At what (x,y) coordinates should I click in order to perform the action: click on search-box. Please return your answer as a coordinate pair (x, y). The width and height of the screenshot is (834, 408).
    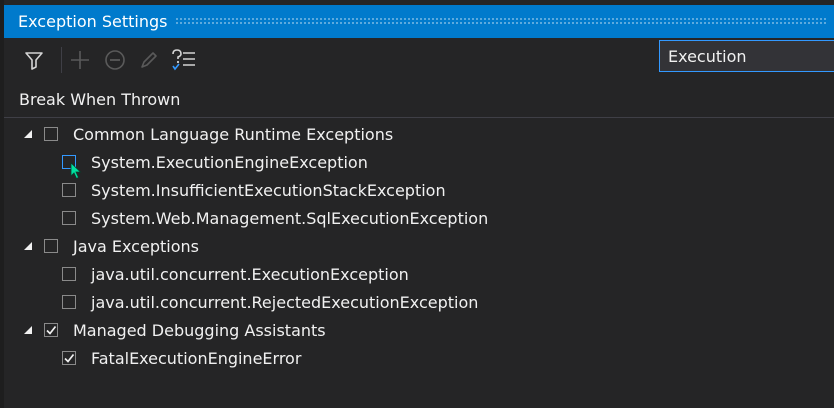
    Looking at the image, I should click on (746, 56).